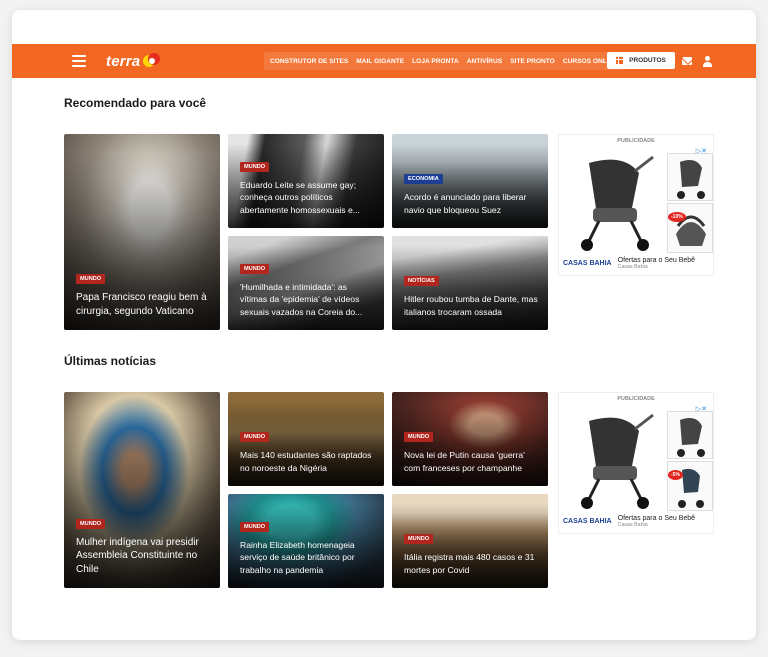  Describe the element at coordinates (532, 61) in the screenshot. I see `nav-link-site-pronto: SITE PRONTO` at that location.